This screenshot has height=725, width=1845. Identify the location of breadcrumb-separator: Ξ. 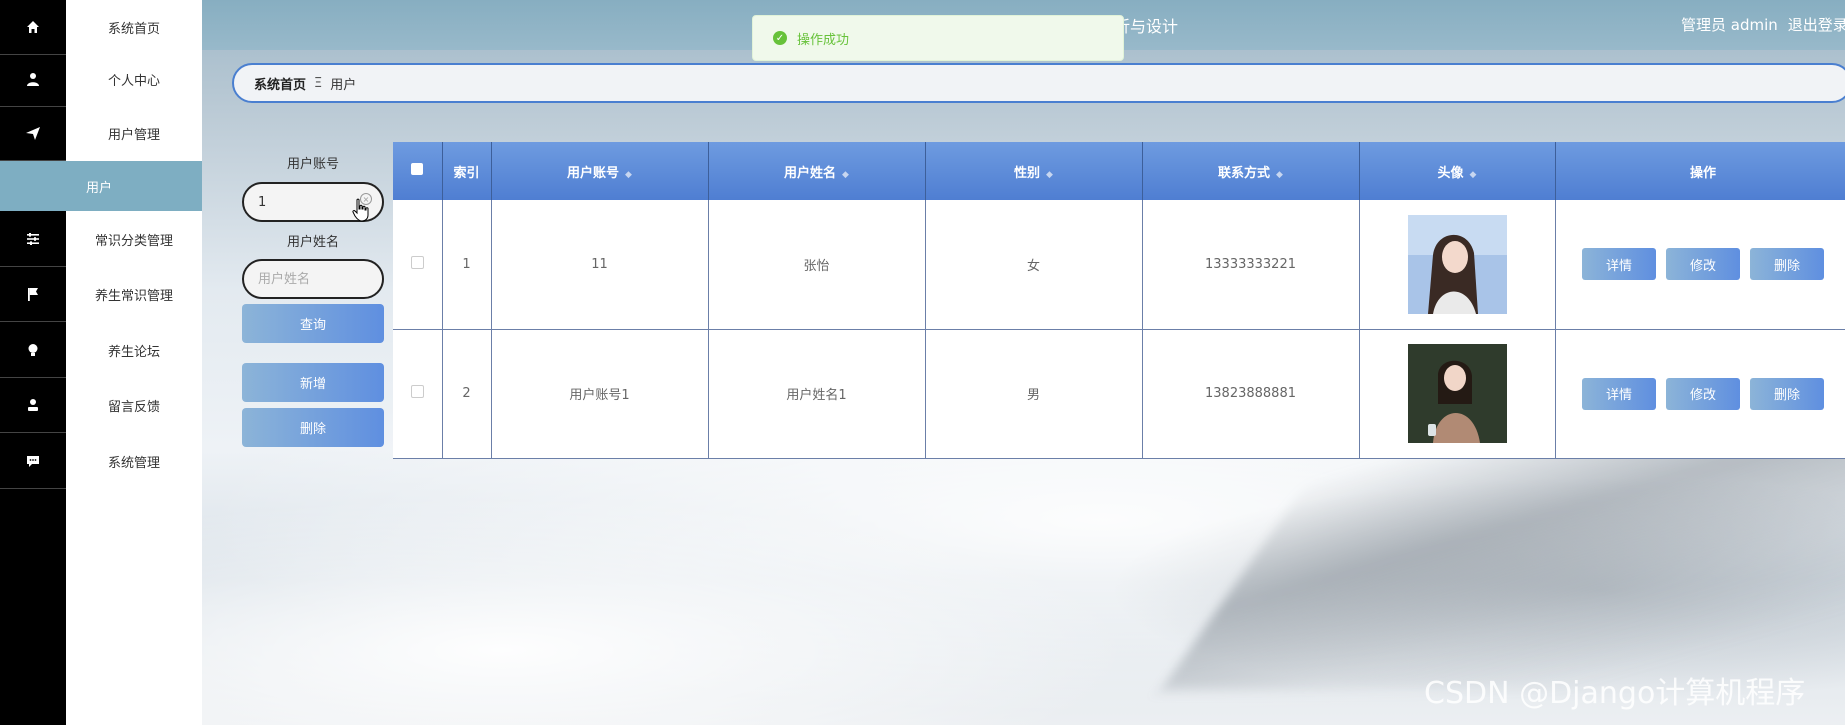
(318, 83).